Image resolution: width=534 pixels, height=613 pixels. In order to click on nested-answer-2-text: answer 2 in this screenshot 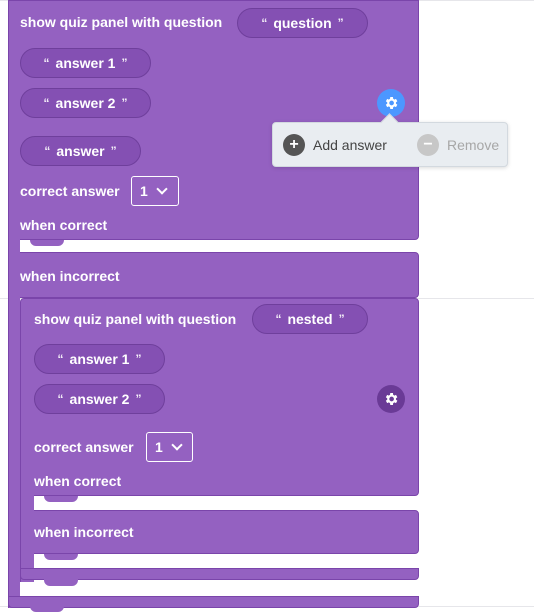, I will do `click(99, 399)`.